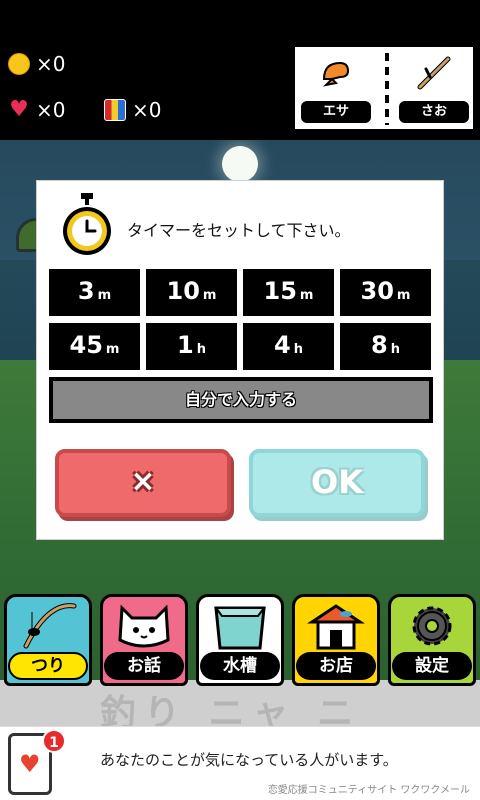 Image resolution: width=480 pixels, height=800 pixels. What do you see at coordinates (185, 345) in the screenshot?
I see `option-number: 1` at bounding box center [185, 345].